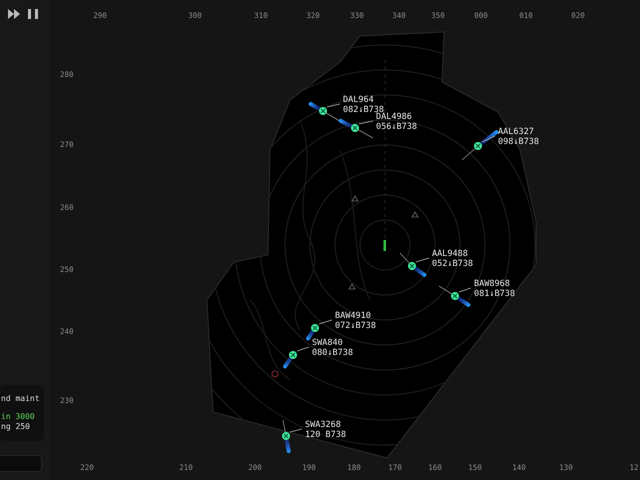 This screenshot has height=480, width=640. Describe the element at coordinates (518, 142) in the screenshot. I see `aircraft-data: 098↓B738` at that location.